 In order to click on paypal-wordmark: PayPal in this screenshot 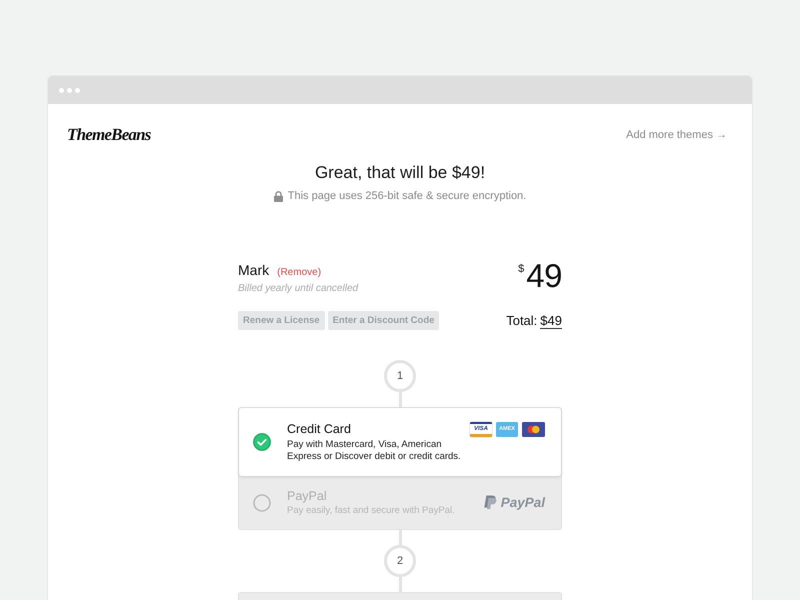, I will do `click(522, 502)`.